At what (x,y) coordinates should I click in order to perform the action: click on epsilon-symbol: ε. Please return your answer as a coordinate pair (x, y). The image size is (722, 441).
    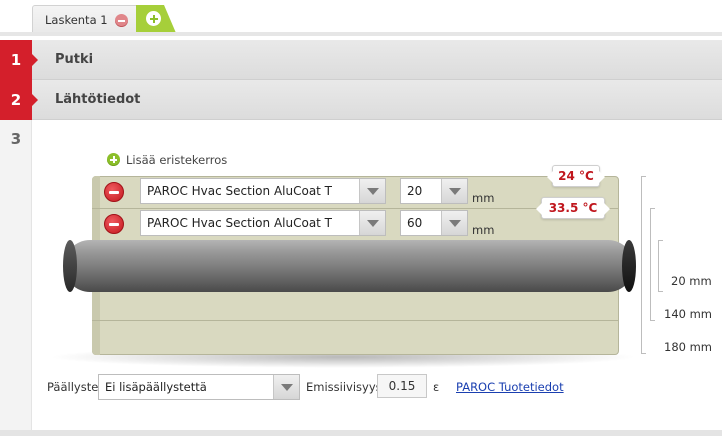
    Looking at the image, I should click on (436, 387).